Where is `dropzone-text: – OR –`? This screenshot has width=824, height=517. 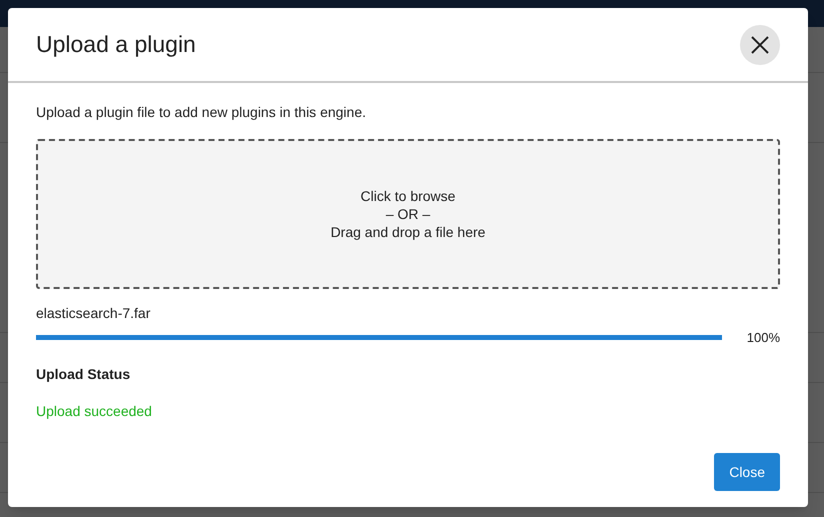
dropzone-text: – OR – is located at coordinates (408, 214).